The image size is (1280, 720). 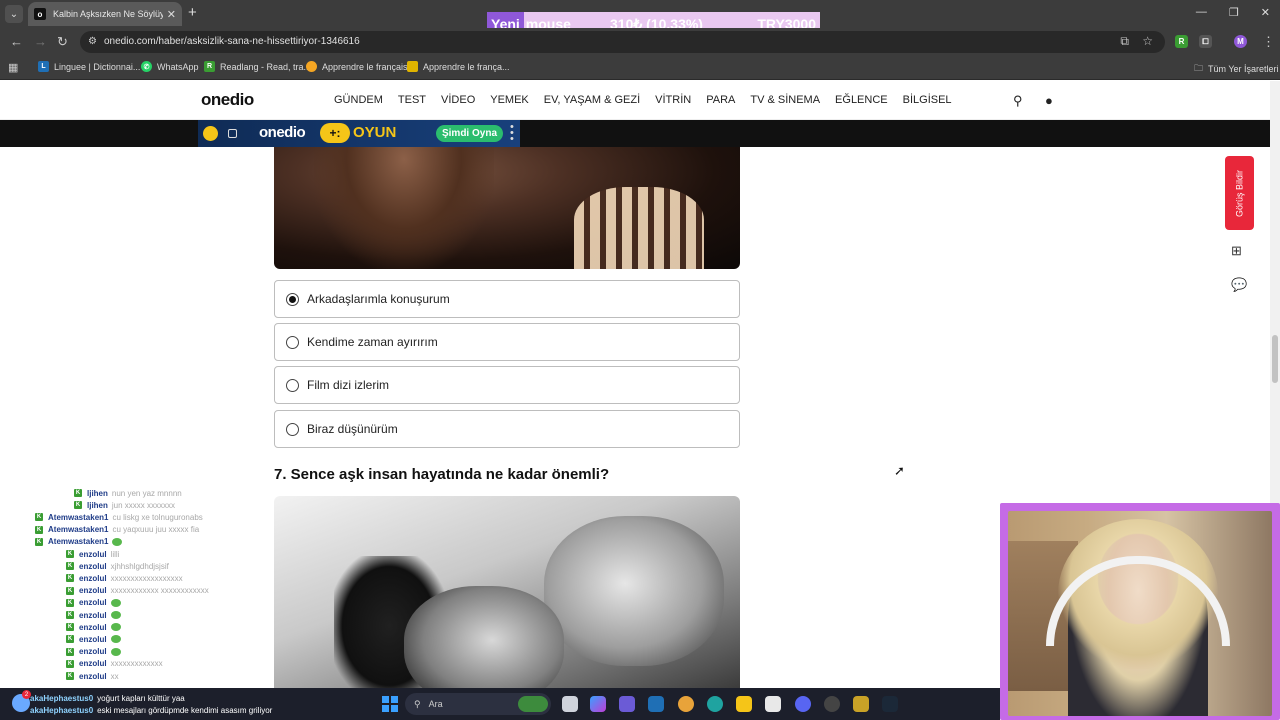 I want to click on play-now-button: Şimdi Oyna, so click(x=469, y=133).